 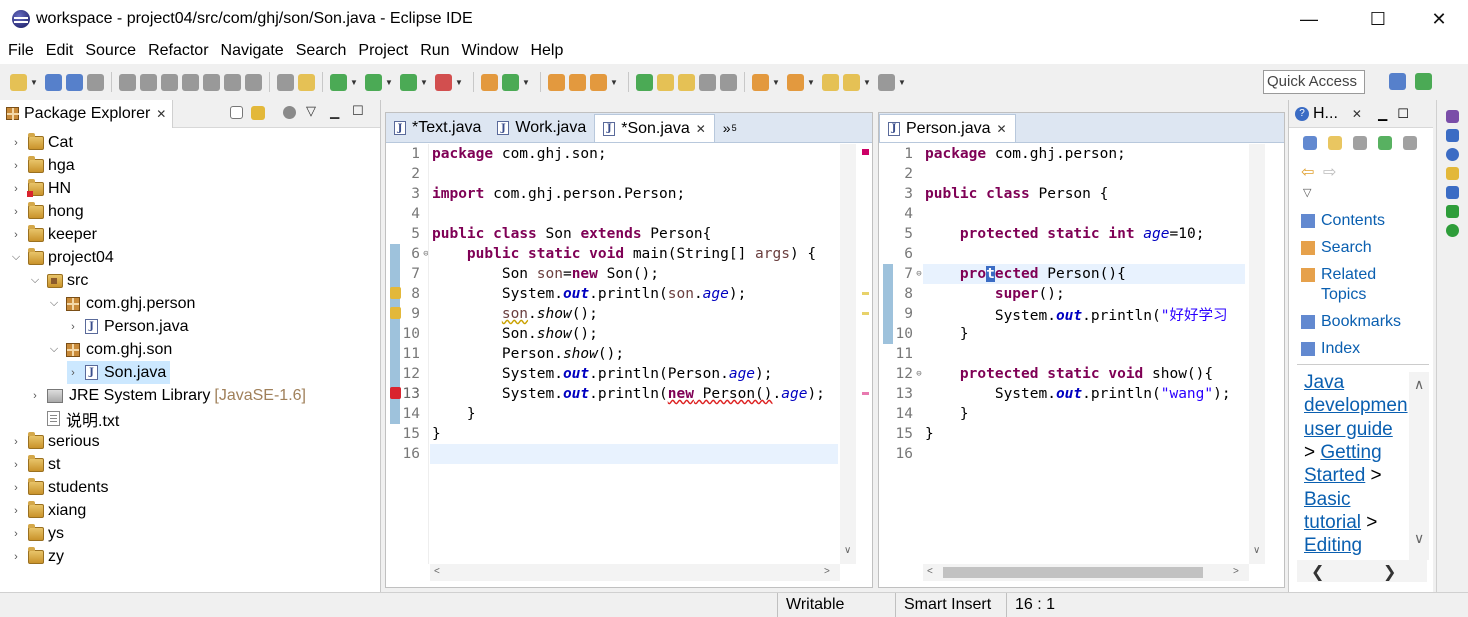 What do you see at coordinates (21, 51) in the screenshot?
I see `menu-file: File` at bounding box center [21, 51].